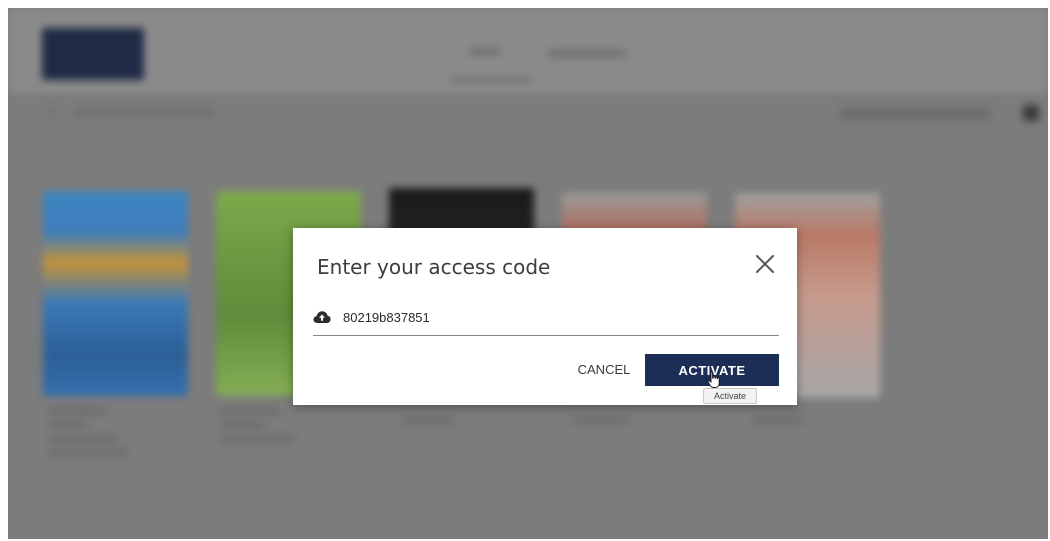 The height and width of the screenshot is (541, 1050). I want to click on access-code-field, so click(546, 319).